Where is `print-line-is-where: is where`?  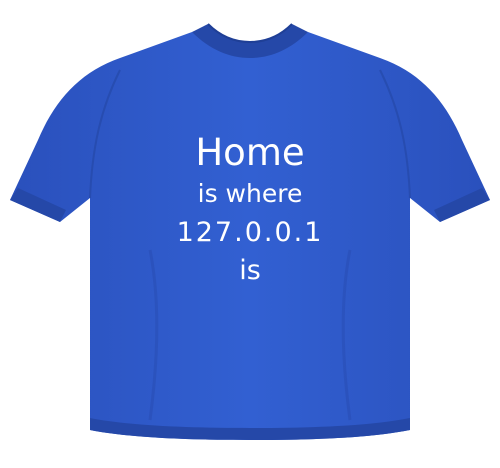 print-line-is-where: is where is located at coordinates (250, 193).